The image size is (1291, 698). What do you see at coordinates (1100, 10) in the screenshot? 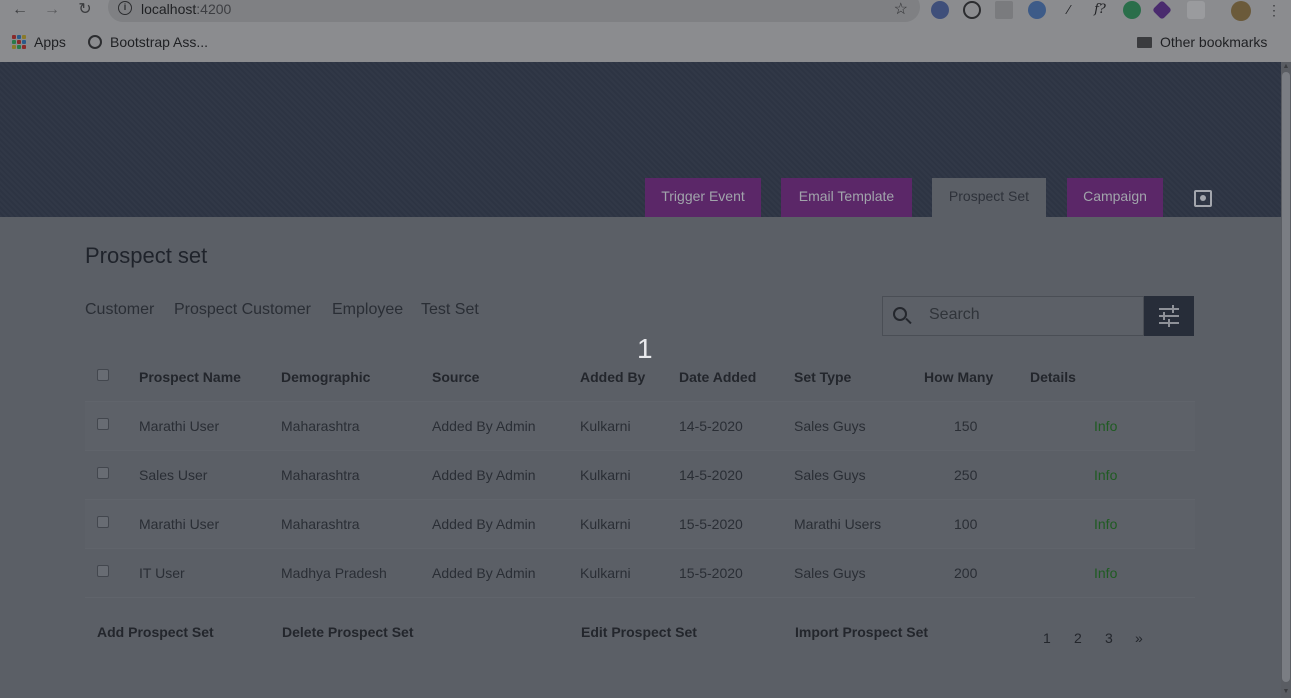
I see `extension-function-icon: f?` at bounding box center [1100, 10].